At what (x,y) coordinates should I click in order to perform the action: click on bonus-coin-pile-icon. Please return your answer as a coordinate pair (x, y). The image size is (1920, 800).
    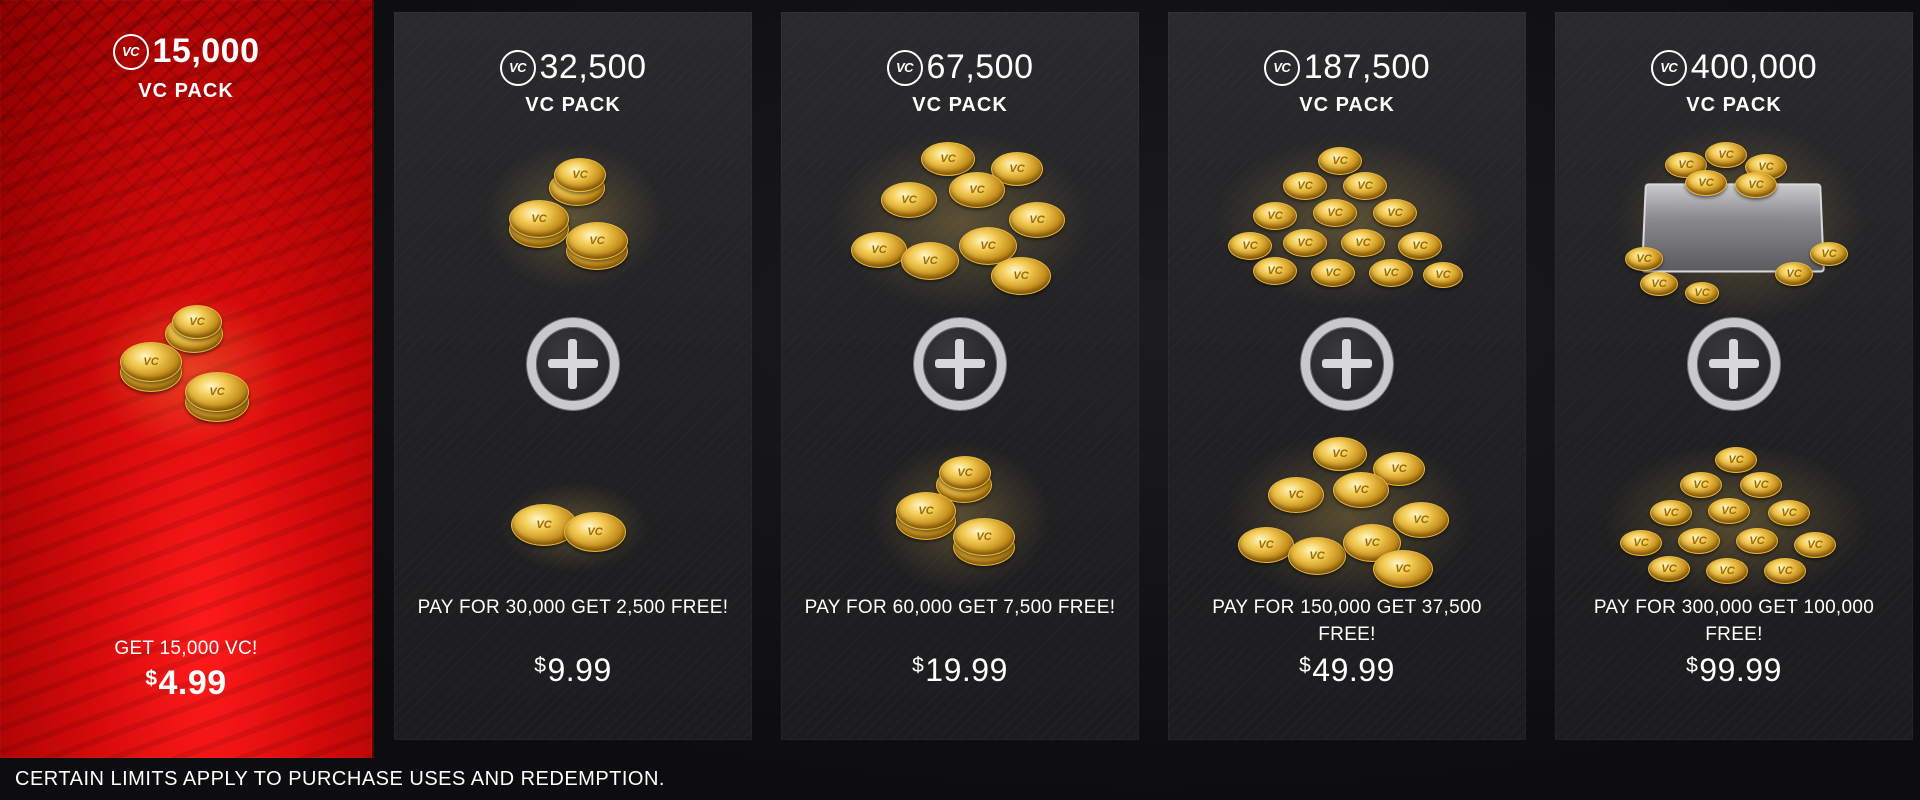
    Looking at the image, I should click on (1348, 517).